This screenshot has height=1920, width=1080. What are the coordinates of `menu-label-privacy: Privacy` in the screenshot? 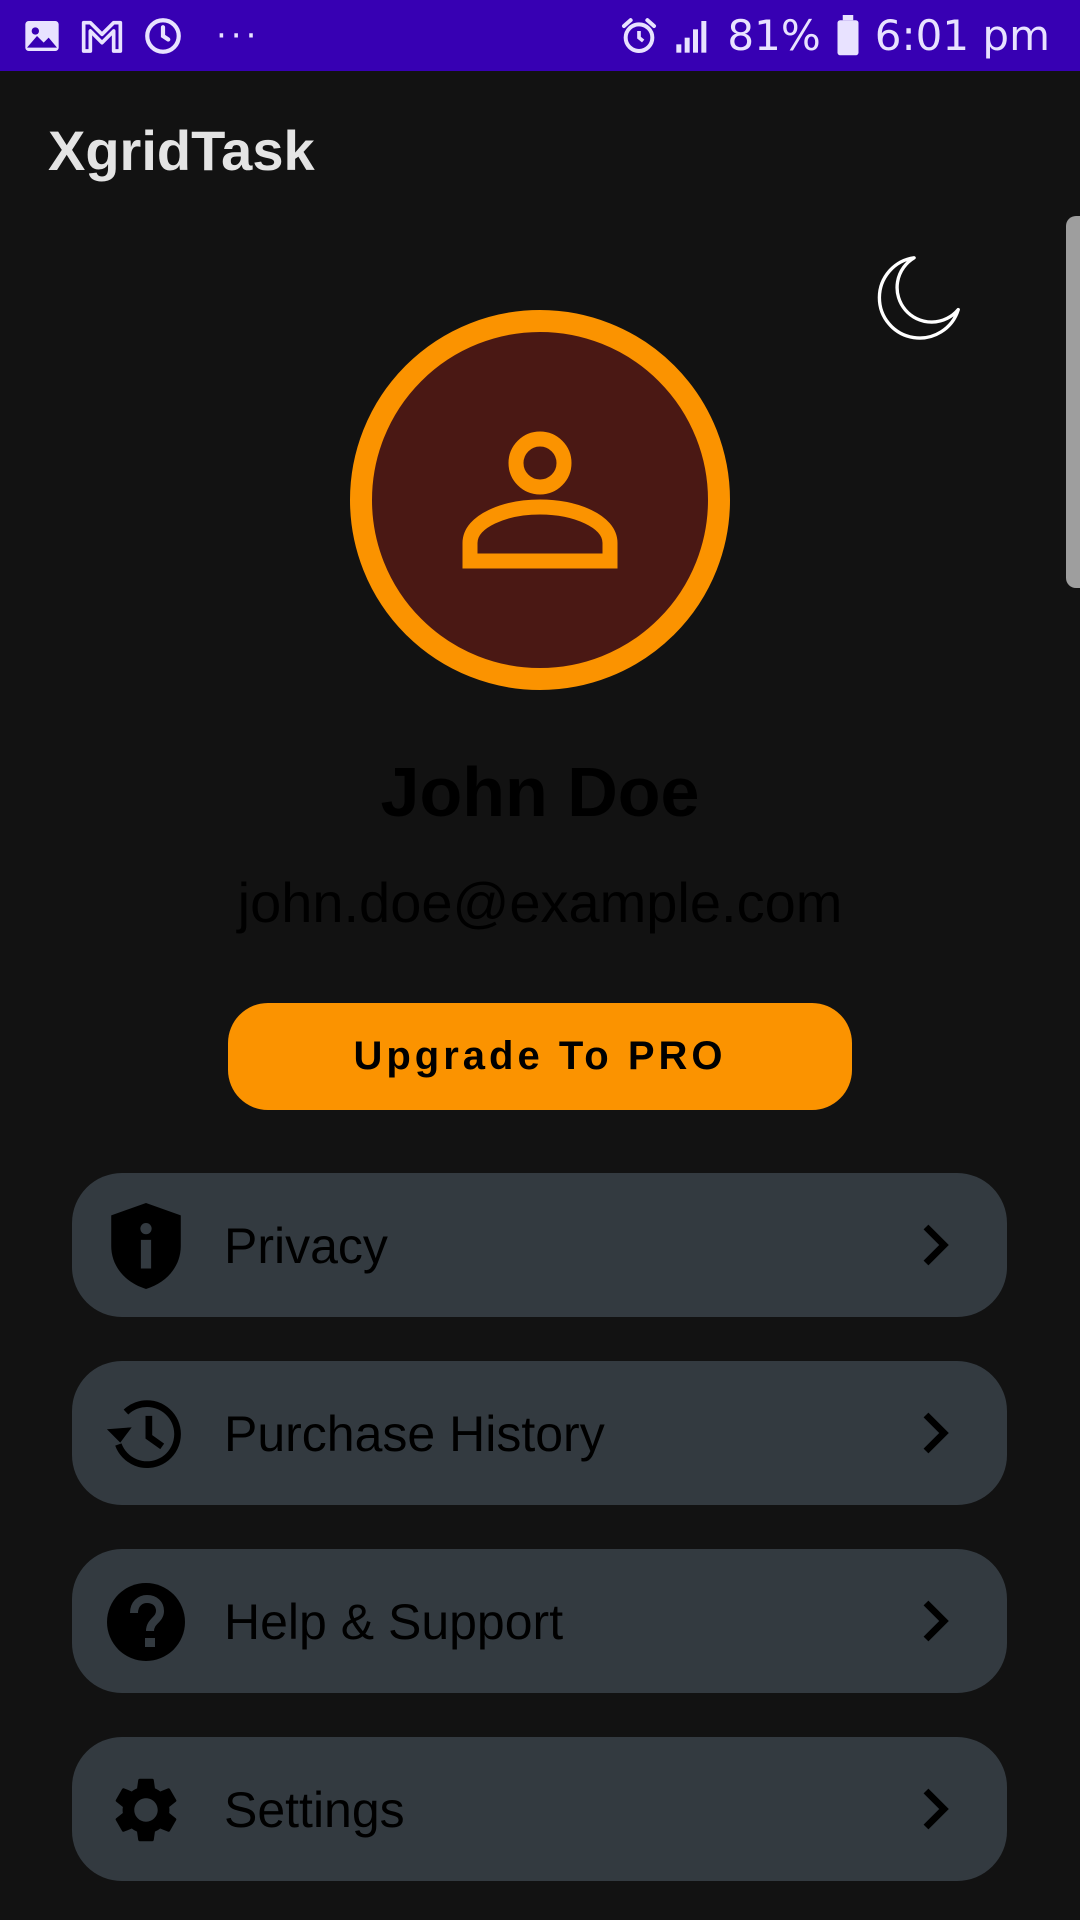 It's located at (306, 1246).